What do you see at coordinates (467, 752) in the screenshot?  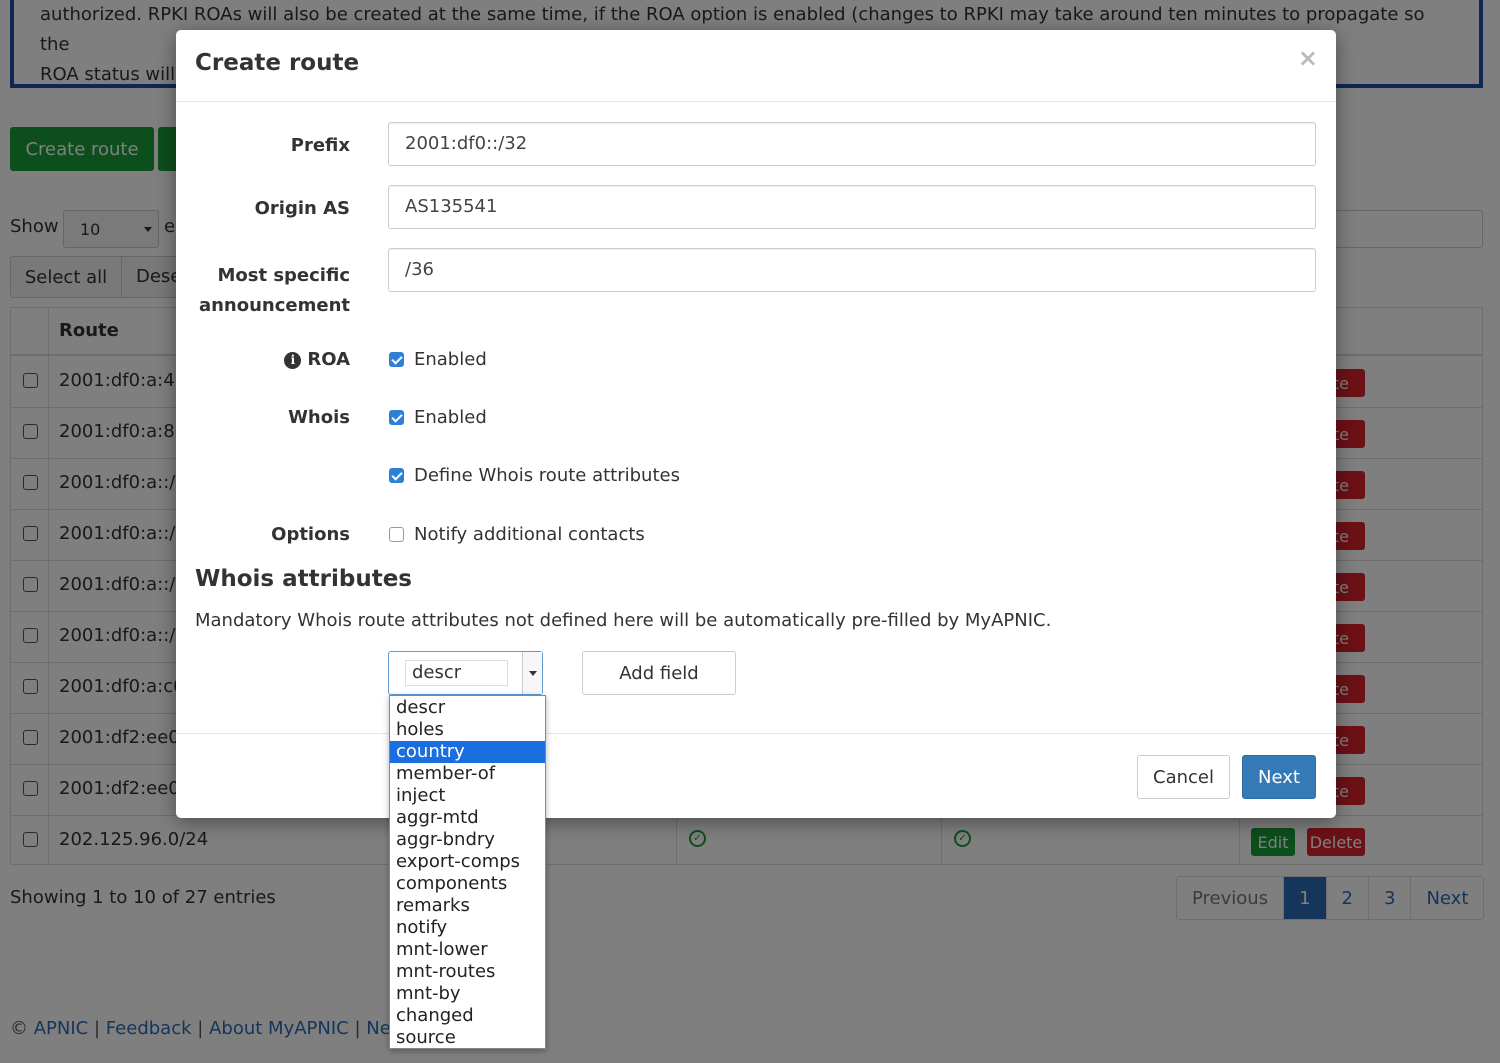 I see `option-country: country` at bounding box center [467, 752].